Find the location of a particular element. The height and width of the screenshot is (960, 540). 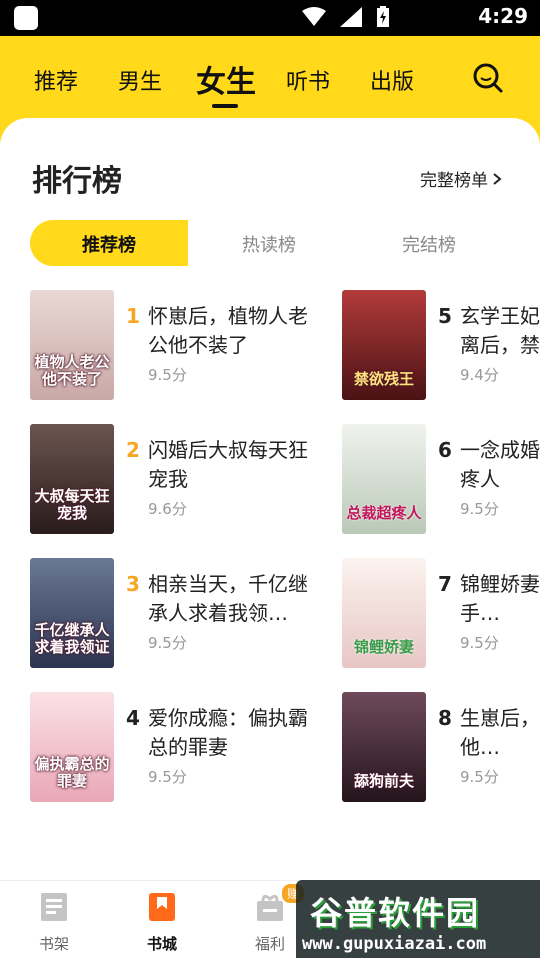

book-item: 总裁超疼人 6 一念成婚：总裁超疼人 9.5分 is located at coordinates (441, 479).